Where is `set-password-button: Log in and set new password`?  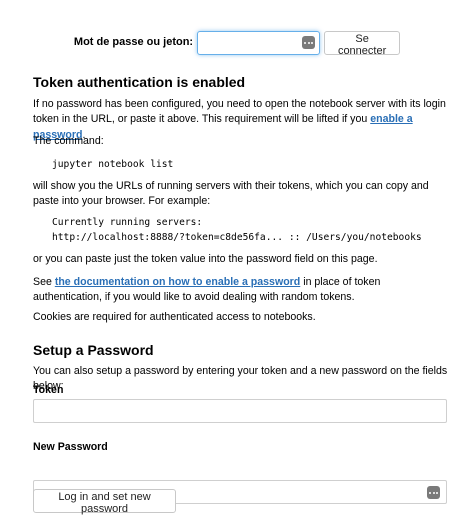 set-password-button: Log in and set new password is located at coordinates (104, 502).